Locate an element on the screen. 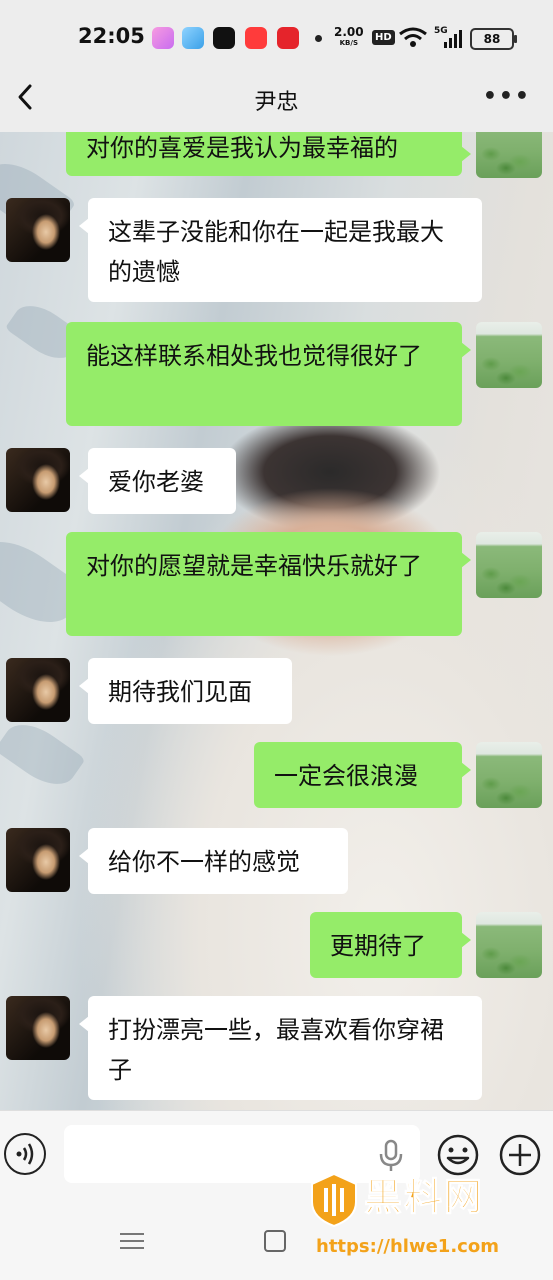 The height and width of the screenshot is (1280, 553). watermark-logo-icon is located at coordinates (334, 1200).